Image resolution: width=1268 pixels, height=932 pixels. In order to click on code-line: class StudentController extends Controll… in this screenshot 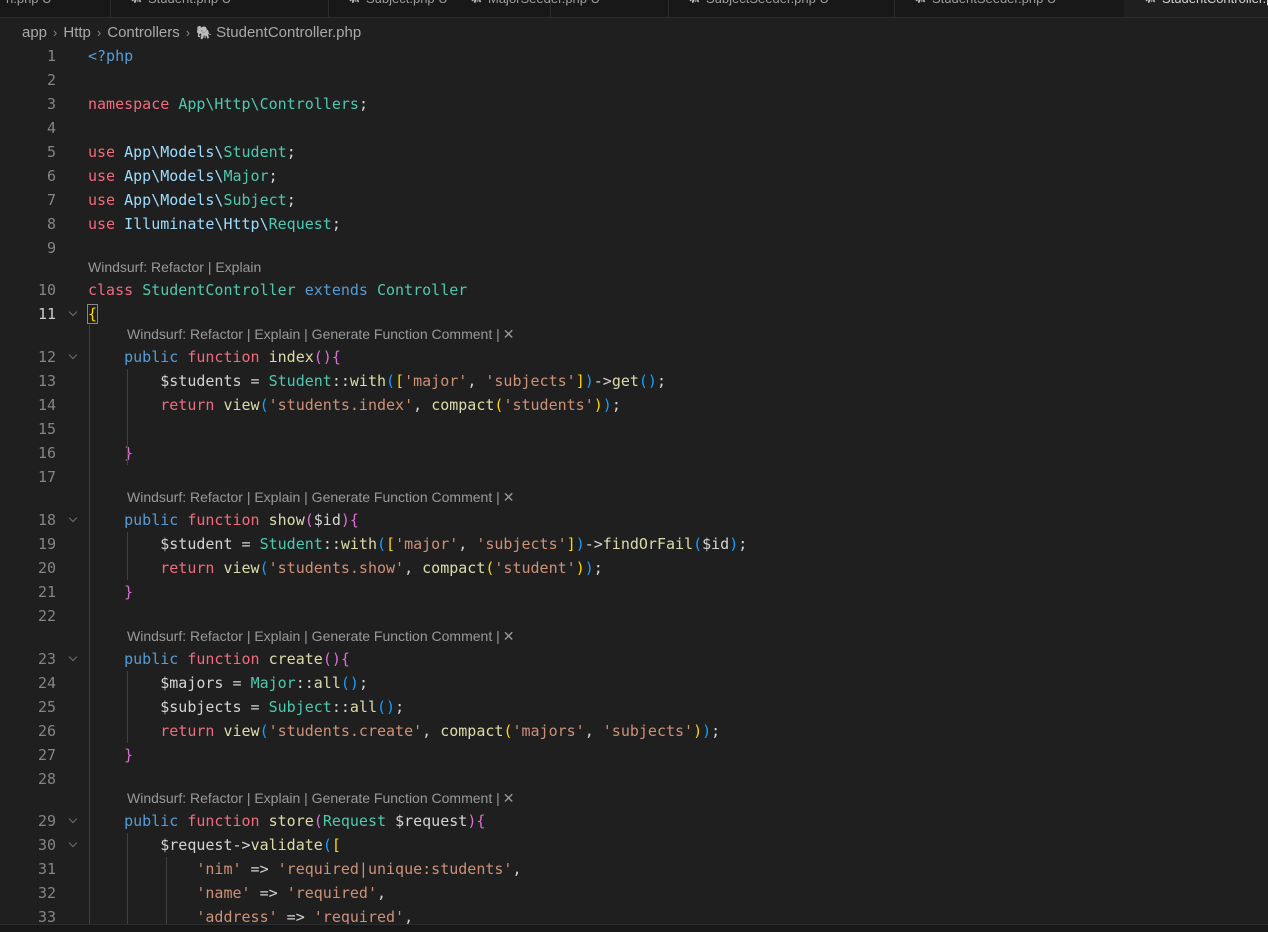, I will do `click(277, 290)`.